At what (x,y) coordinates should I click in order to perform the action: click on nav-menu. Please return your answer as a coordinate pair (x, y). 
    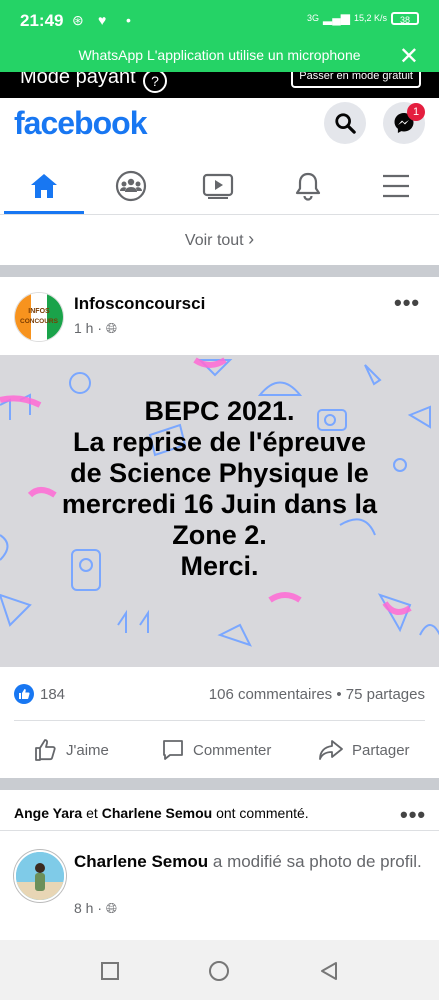
    Looking at the image, I should click on (395, 186).